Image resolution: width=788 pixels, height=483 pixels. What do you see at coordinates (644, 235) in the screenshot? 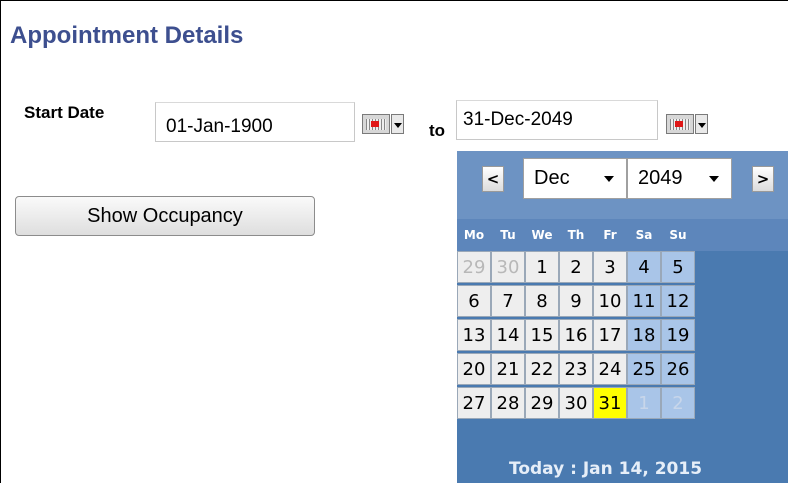
I see `weekday-sa: Sa` at bounding box center [644, 235].